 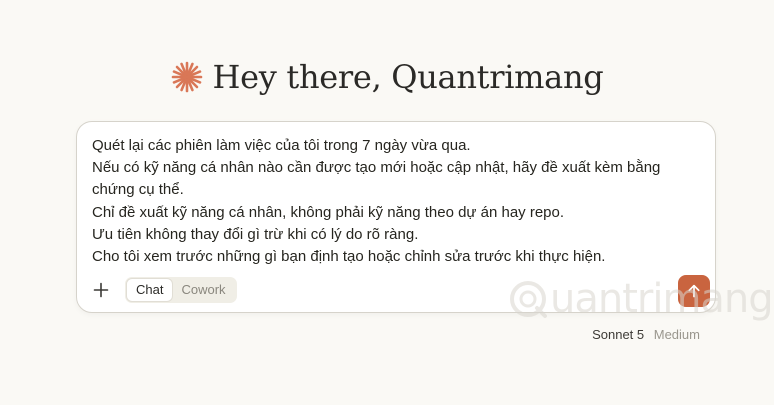 I want to click on mode-toggle: Chat Cowork, so click(x=181, y=290).